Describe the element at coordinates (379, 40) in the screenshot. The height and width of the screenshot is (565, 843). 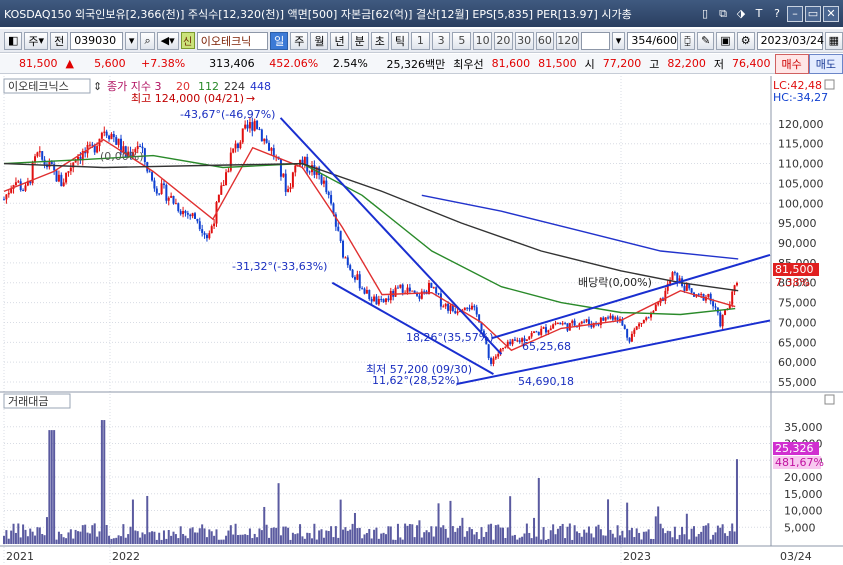
I see `period-second-tab: 초` at that location.